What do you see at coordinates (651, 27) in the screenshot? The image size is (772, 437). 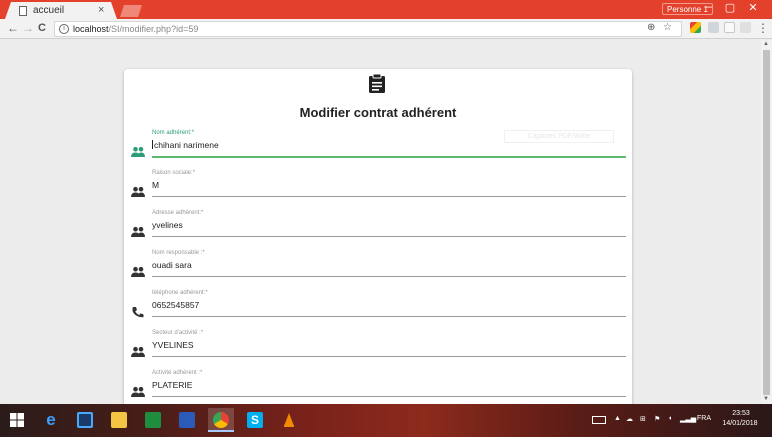 I see `zoom-icon: ⊕` at bounding box center [651, 27].